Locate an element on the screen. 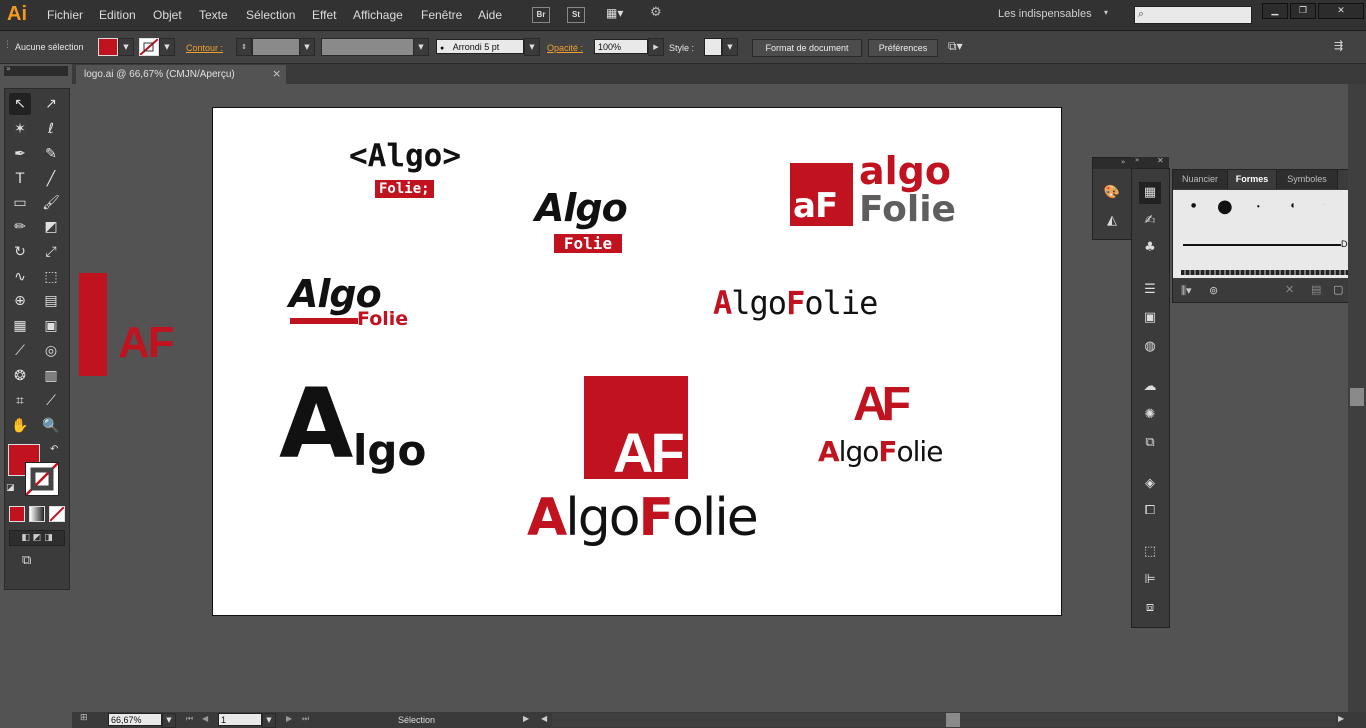  brush-definition-field: ● Arrondi 5 pt is located at coordinates (480, 46).